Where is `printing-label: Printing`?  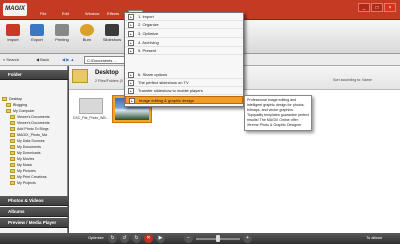
printing-label: Printing is located at coordinates (62, 39).